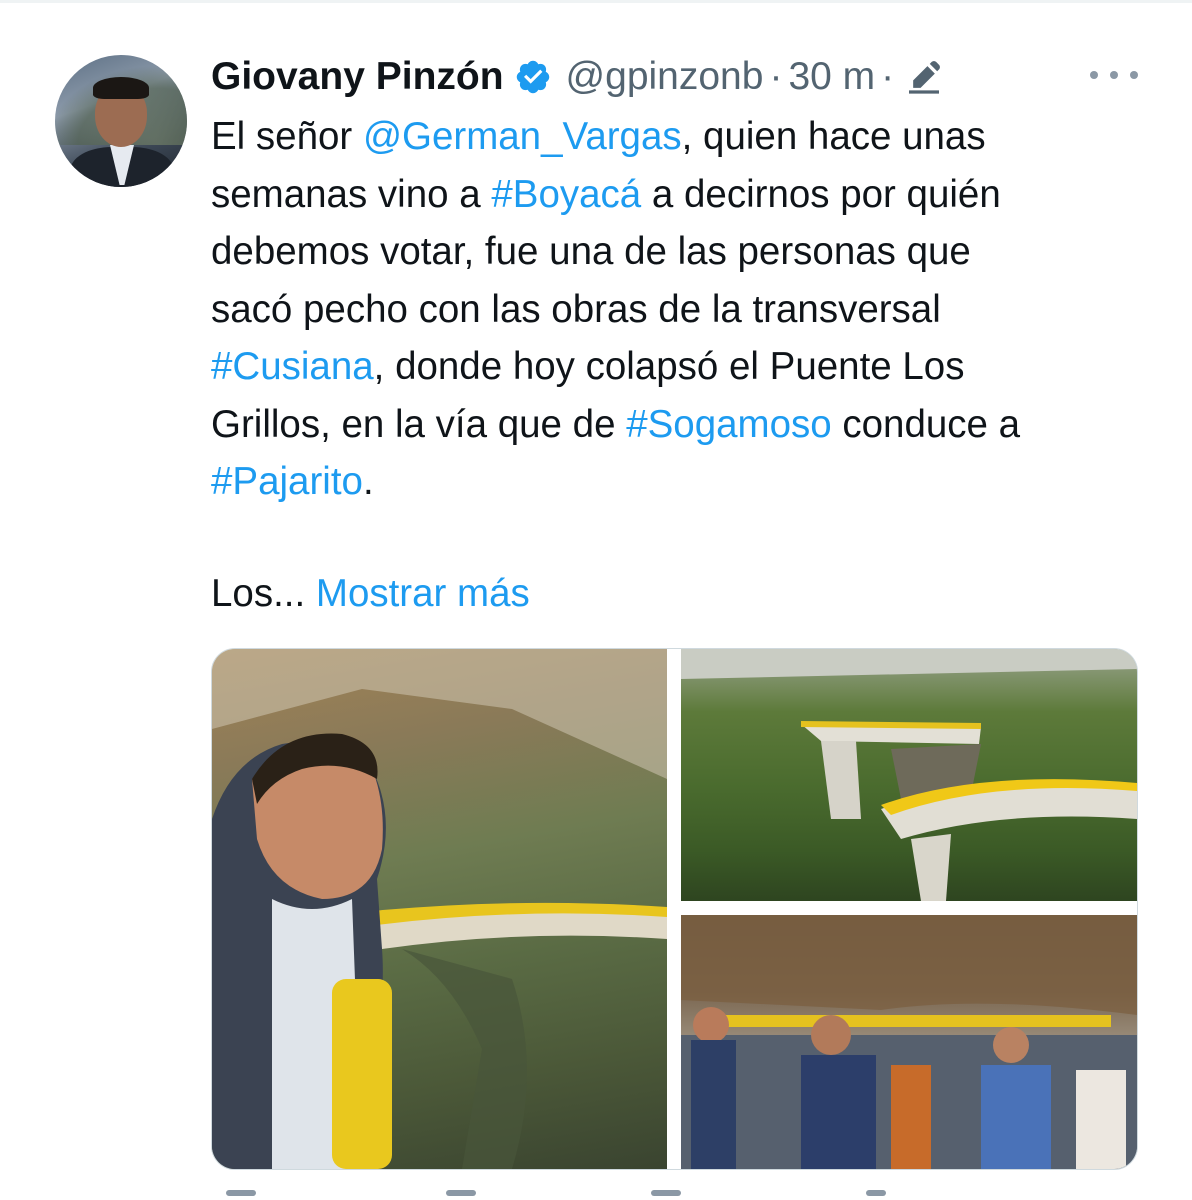  Describe the element at coordinates (909, 1042) in the screenshot. I see `photo-inauguration-crowd` at that location.